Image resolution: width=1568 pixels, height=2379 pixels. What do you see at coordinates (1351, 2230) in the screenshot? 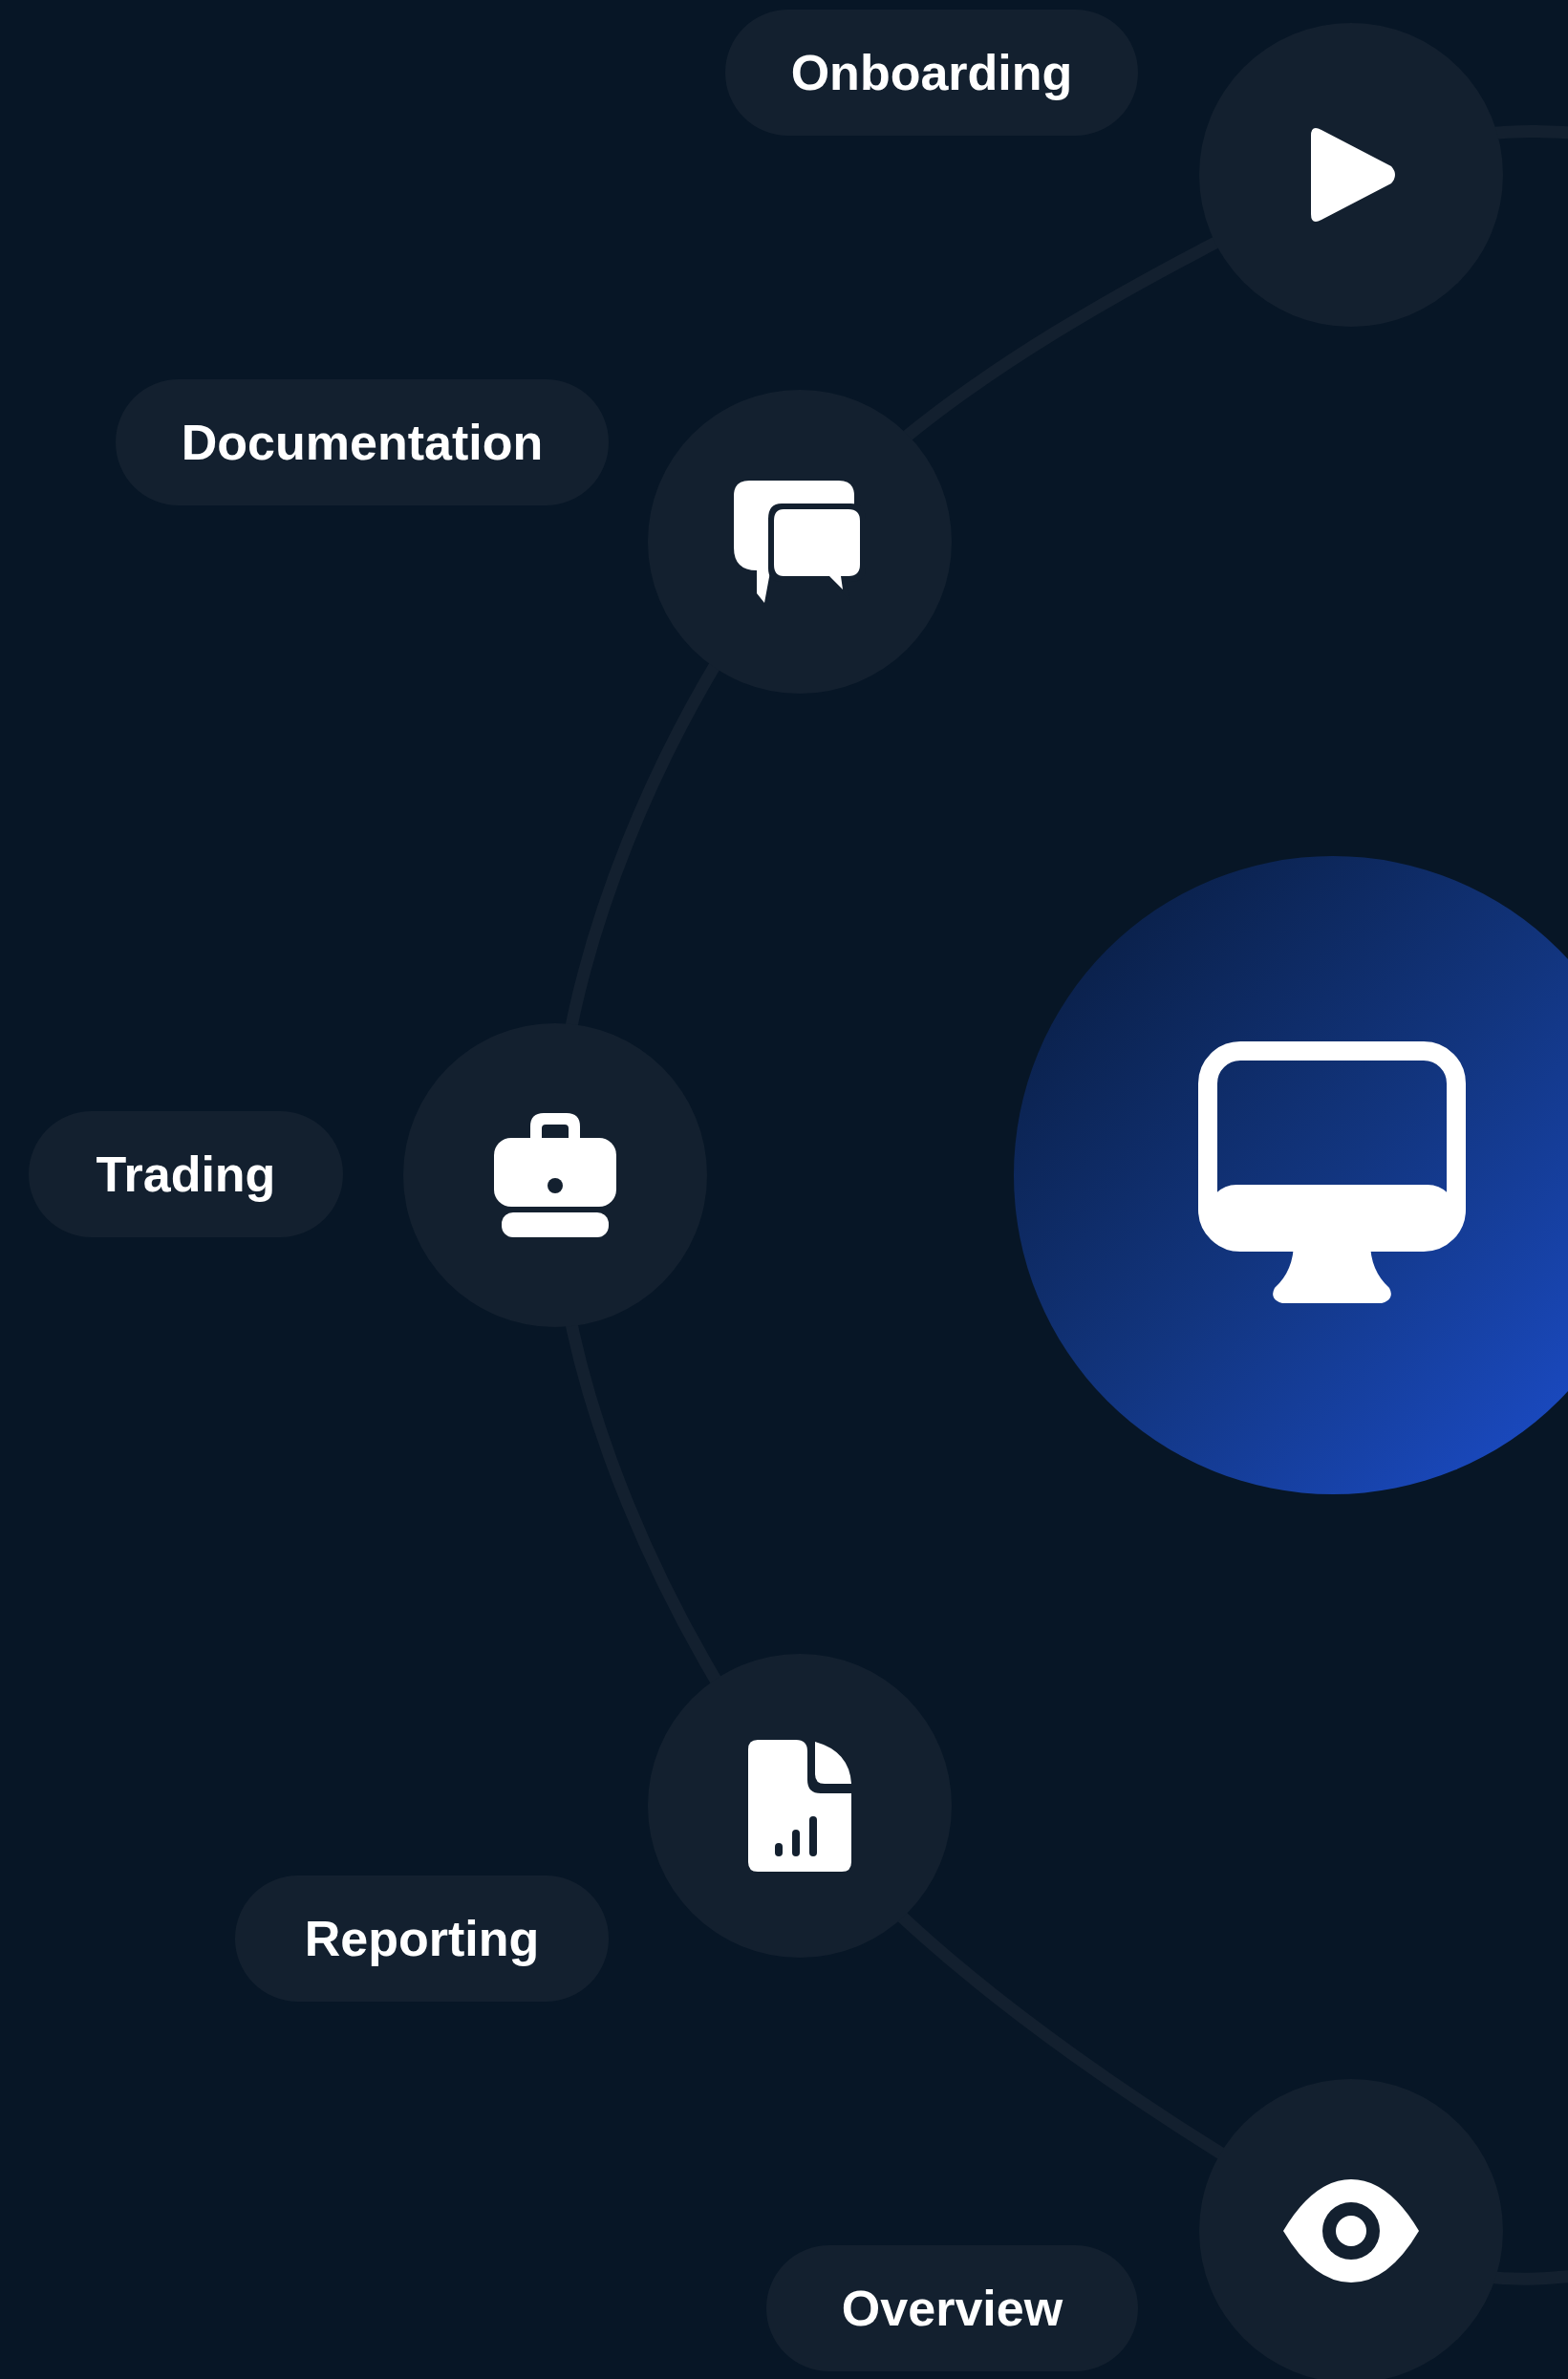
I see `eye-icon` at bounding box center [1351, 2230].